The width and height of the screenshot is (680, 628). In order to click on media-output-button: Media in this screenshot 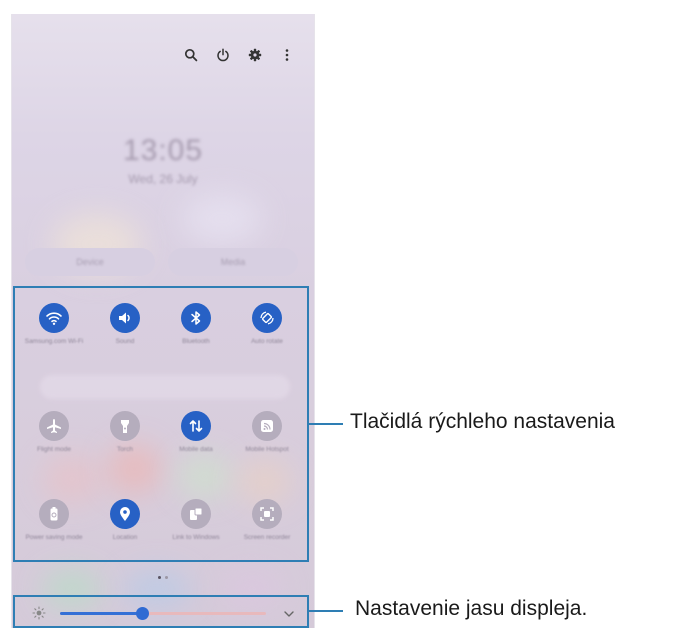, I will do `click(233, 262)`.